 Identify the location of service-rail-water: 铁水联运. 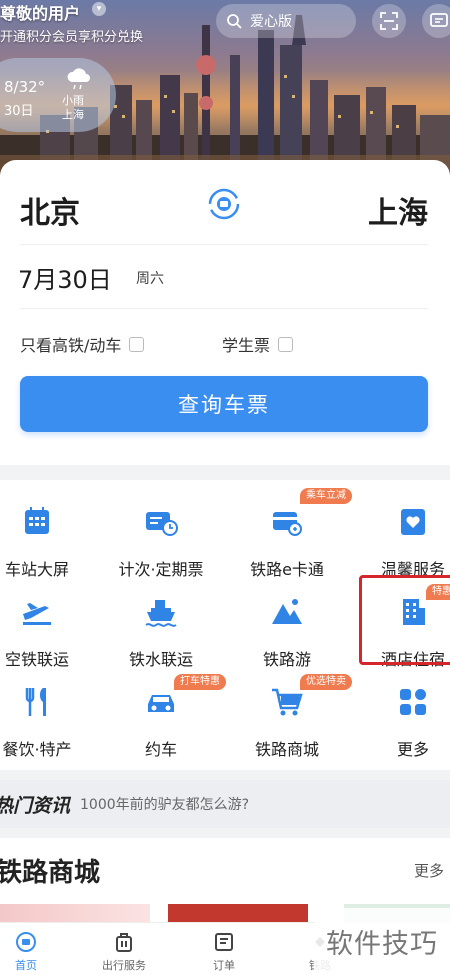
(161, 627).